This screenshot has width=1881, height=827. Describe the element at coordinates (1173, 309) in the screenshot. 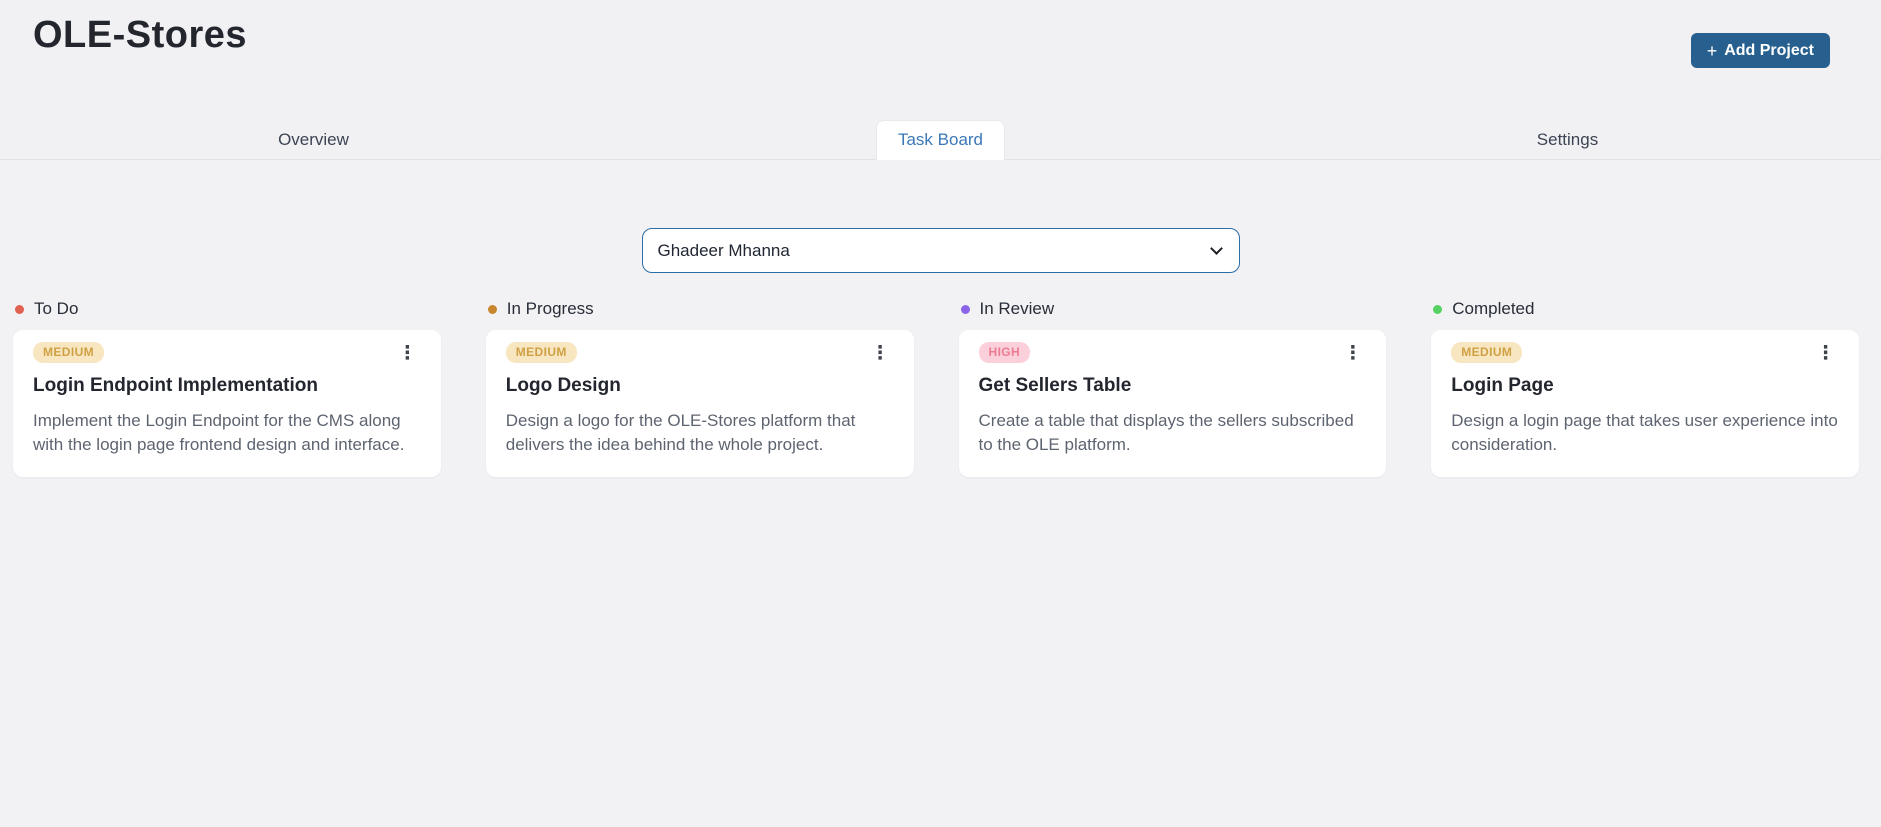

I see `column-header: In Review` at that location.